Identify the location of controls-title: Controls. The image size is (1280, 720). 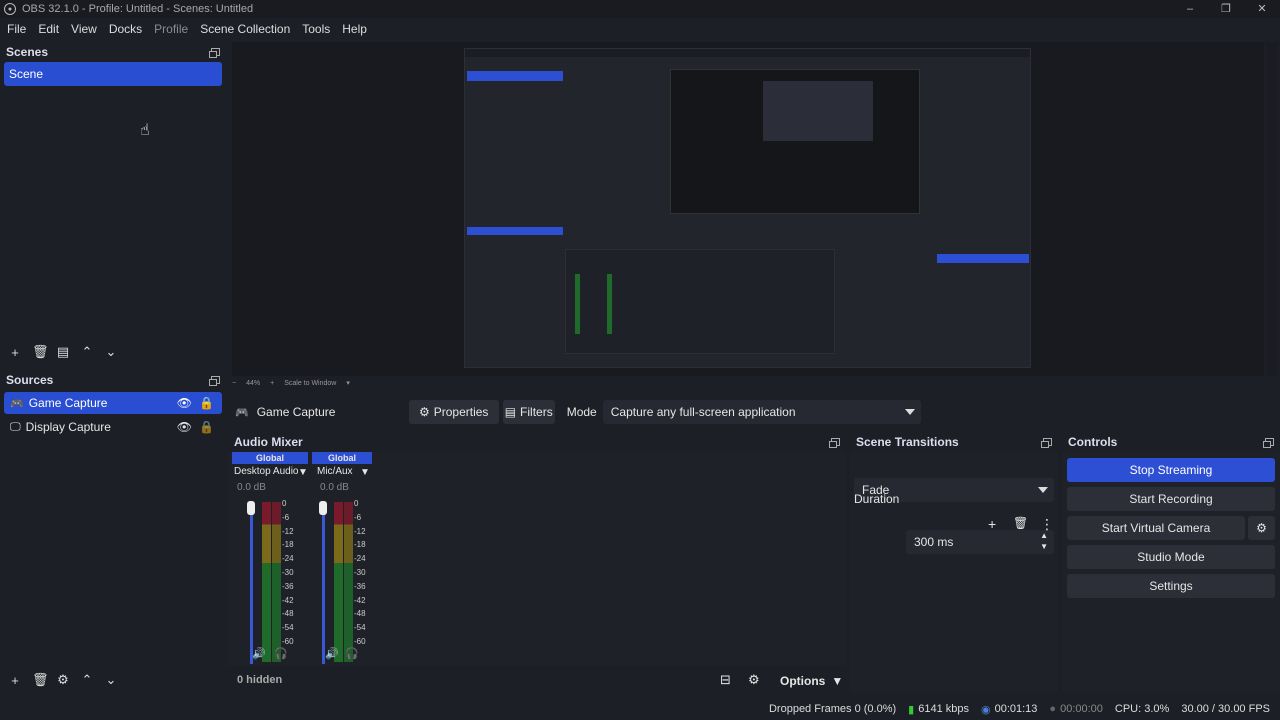
(1093, 442).